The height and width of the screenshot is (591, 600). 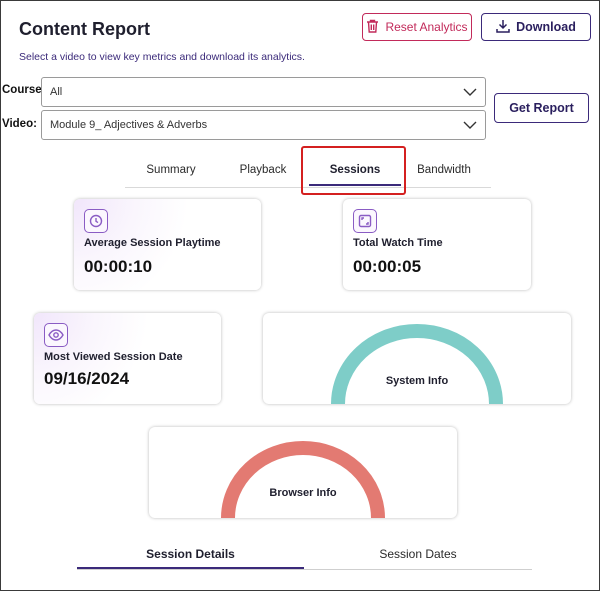 What do you see at coordinates (152, 243) in the screenshot?
I see `avg-session-playtime-label: Average Session Playtime` at bounding box center [152, 243].